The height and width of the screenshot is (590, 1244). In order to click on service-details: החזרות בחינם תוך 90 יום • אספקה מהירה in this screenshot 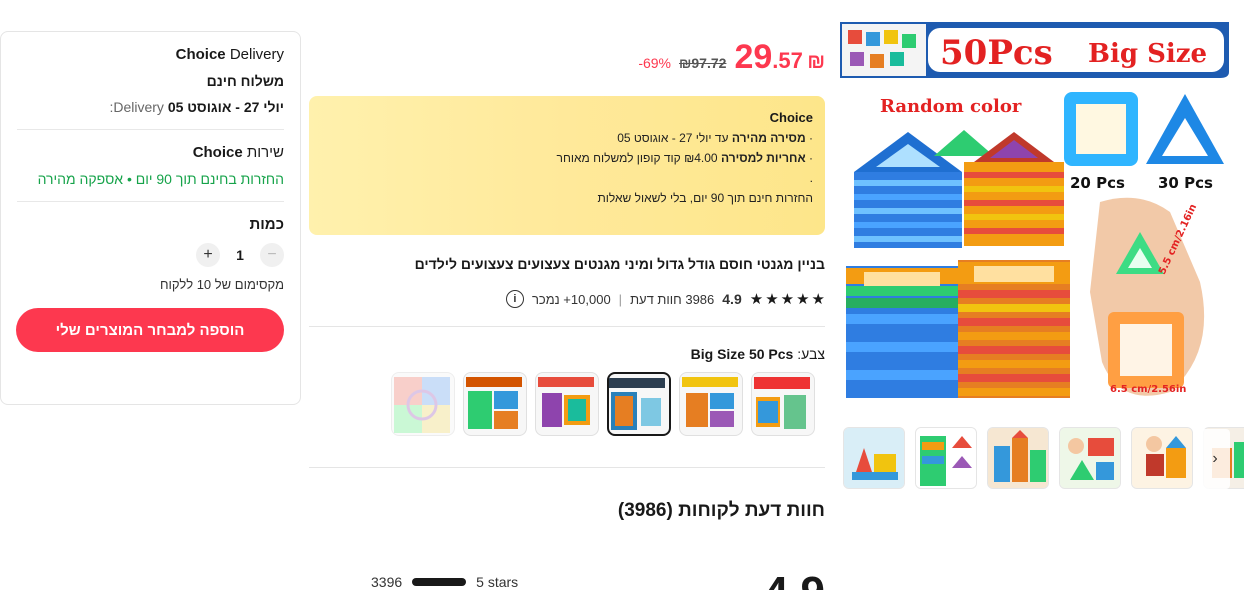, I will do `click(160, 179)`.